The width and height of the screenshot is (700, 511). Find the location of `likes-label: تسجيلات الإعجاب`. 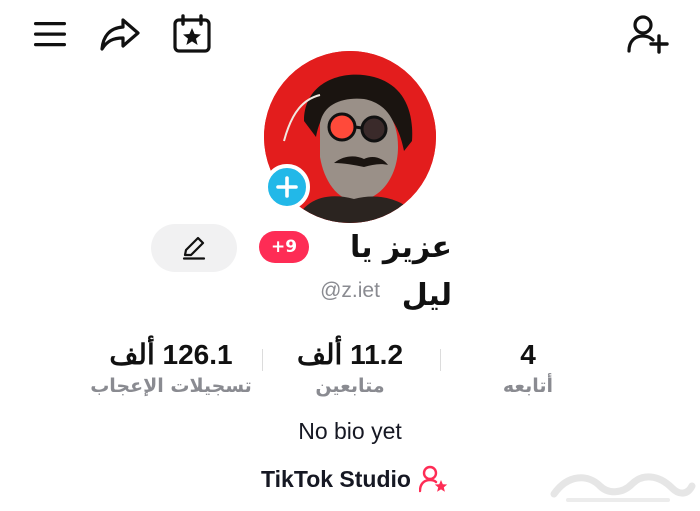

likes-label: تسجيلات الإعجاب is located at coordinates (171, 386).